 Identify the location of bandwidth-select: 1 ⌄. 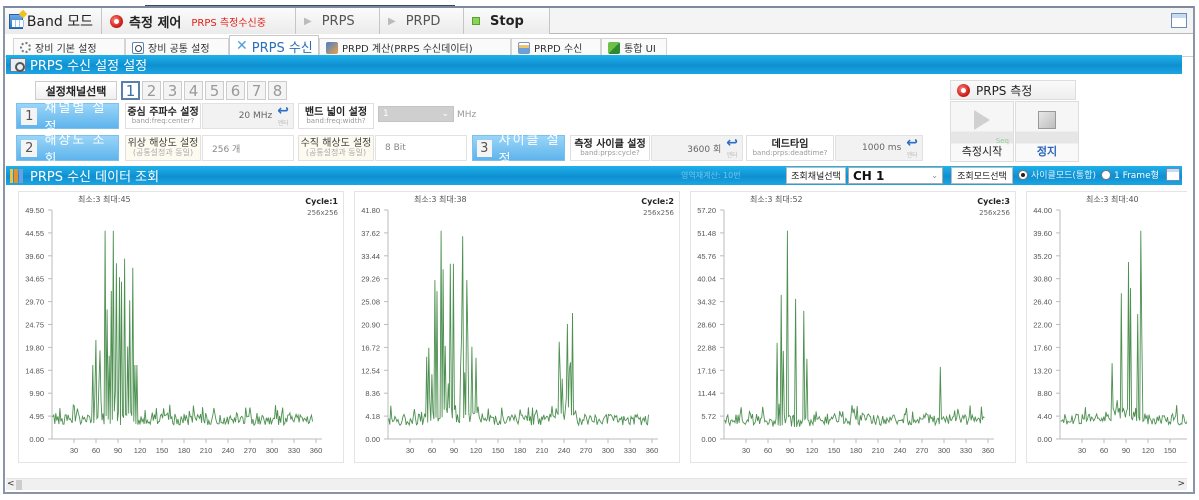
(416, 114).